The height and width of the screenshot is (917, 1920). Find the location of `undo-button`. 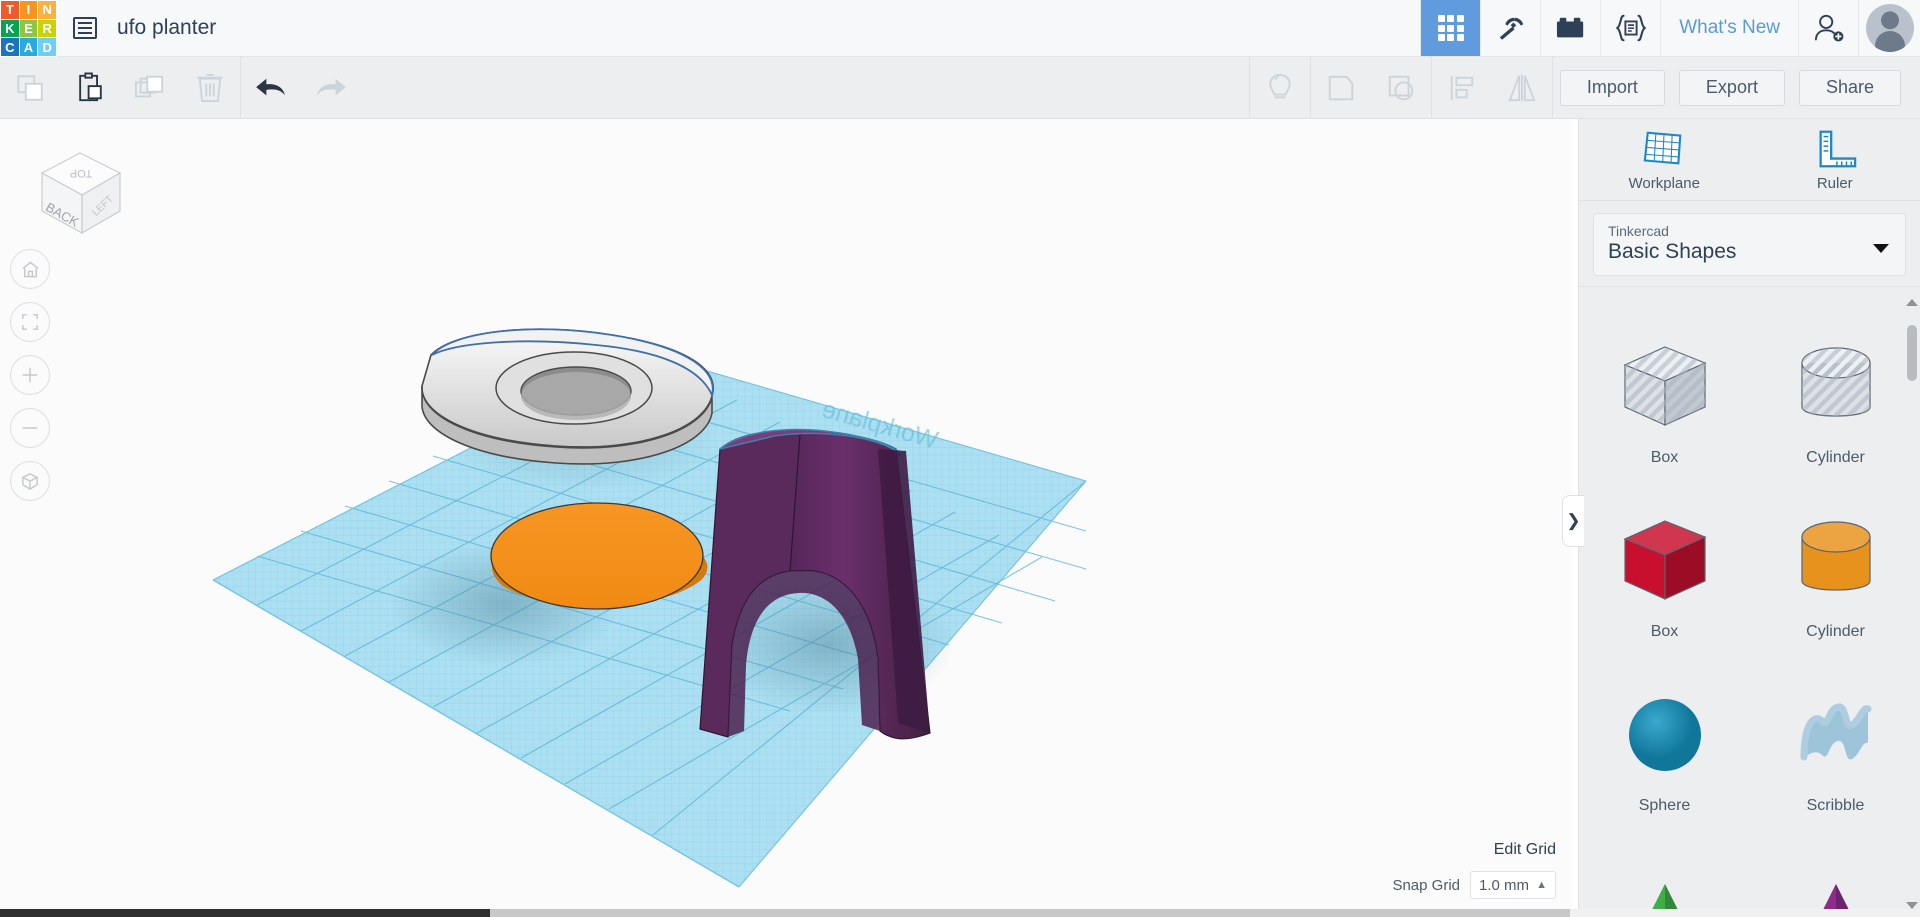

undo-button is located at coordinates (271, 88).